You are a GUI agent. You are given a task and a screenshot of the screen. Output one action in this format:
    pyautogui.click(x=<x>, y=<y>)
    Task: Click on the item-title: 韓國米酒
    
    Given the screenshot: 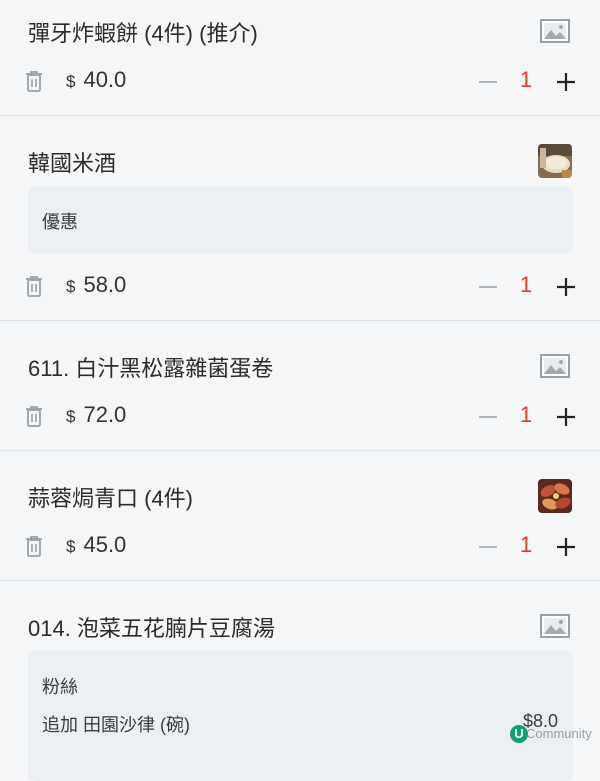 What is the action you would take?
    pyautogui.click(x=72, y=163)
    